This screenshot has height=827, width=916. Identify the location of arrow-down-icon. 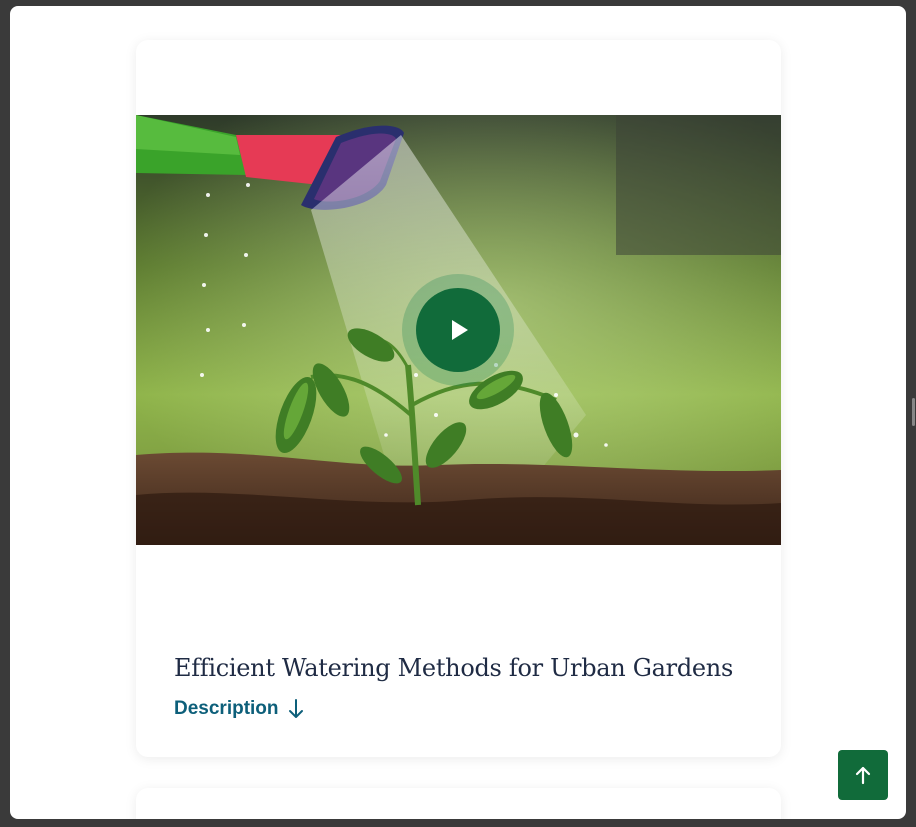
(295, 708).